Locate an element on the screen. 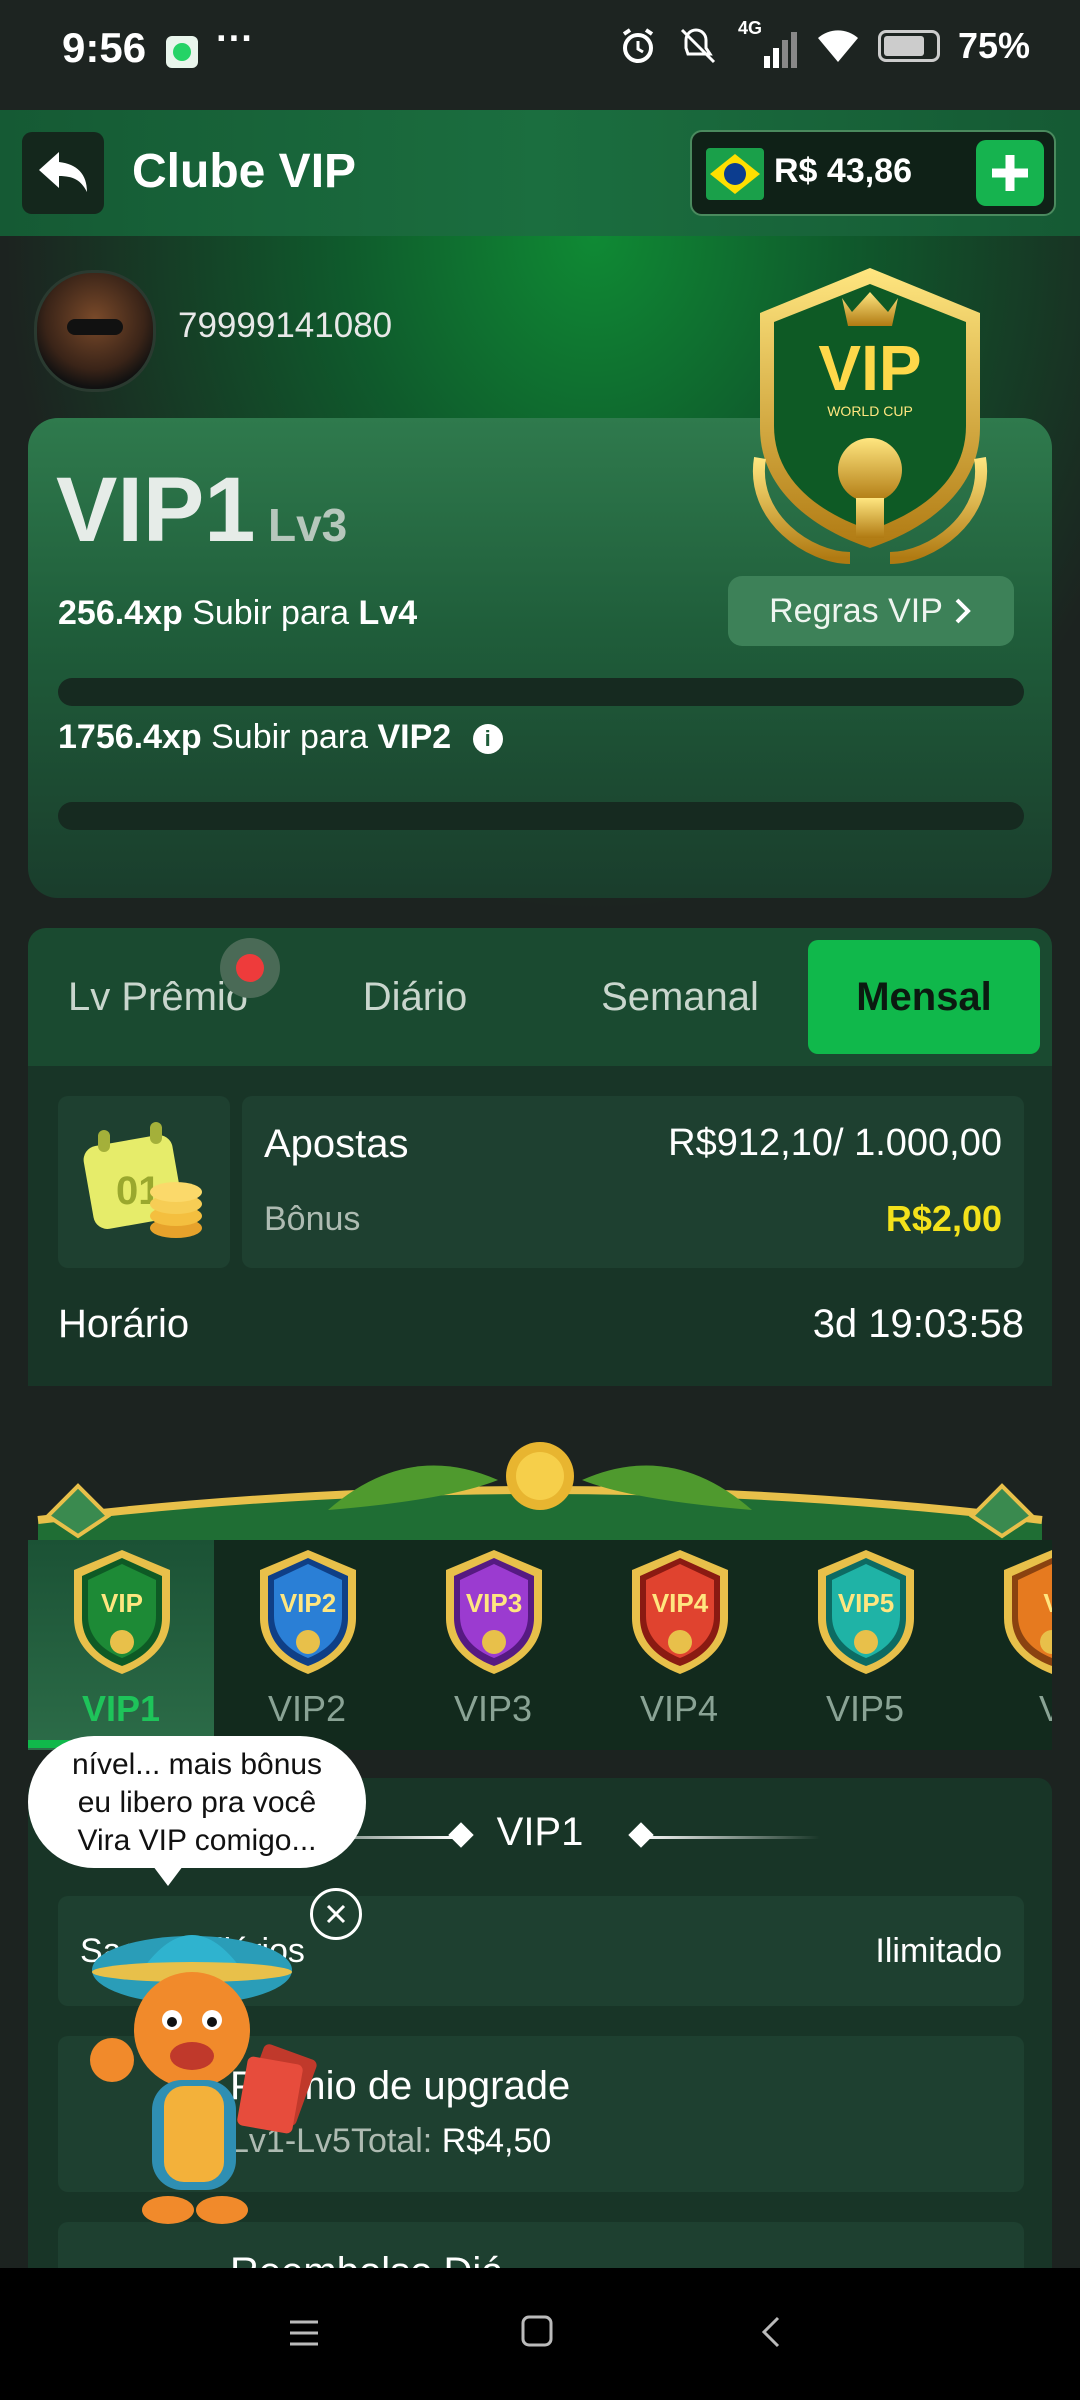  plus-icon is located at coordinates (1010, 173).